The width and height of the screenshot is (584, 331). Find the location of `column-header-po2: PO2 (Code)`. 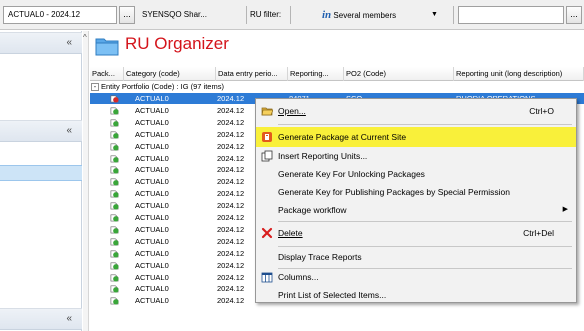

column-header-po2: PO2 (Code) is located at coordinates (399, 74).